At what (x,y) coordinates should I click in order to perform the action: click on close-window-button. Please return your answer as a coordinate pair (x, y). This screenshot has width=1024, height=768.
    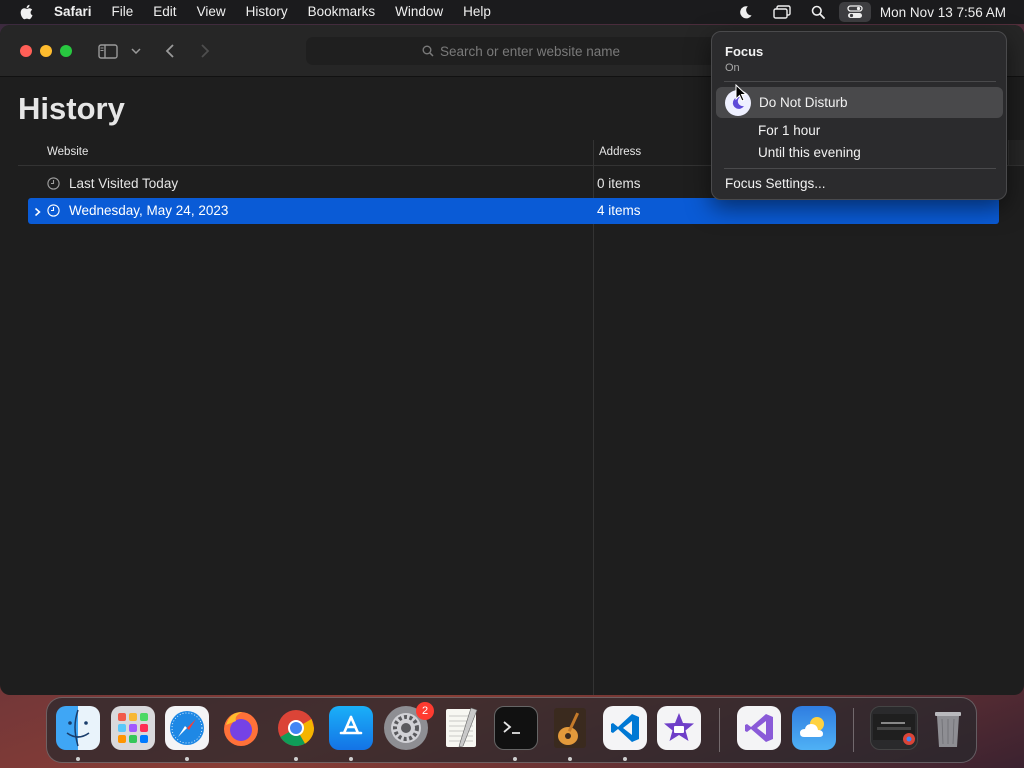
    Looking at the image, I should click on (26, 51).